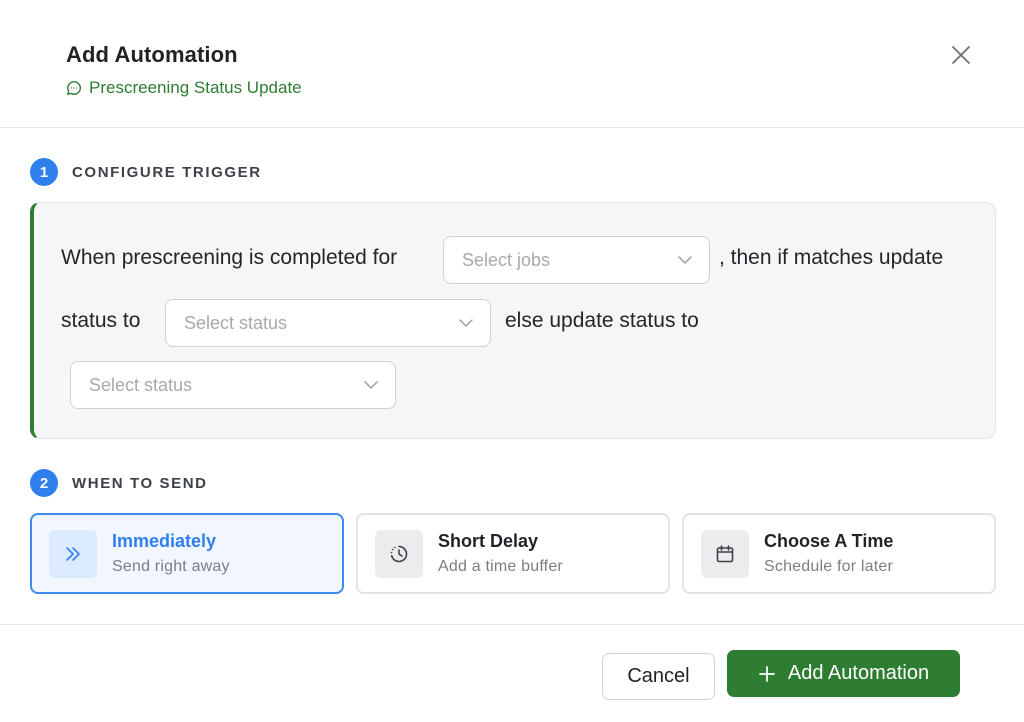  Describe the element at coordinates (500, 566) in the screenshot. I see `card-description: Add a time buffer` at that location.